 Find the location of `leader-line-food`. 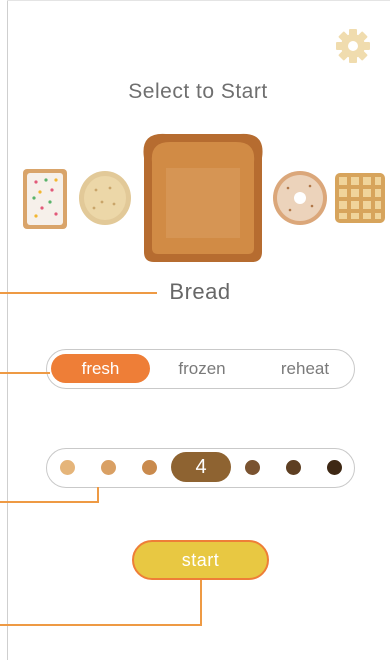

leader-line-food is located at coordinates (78, 293).